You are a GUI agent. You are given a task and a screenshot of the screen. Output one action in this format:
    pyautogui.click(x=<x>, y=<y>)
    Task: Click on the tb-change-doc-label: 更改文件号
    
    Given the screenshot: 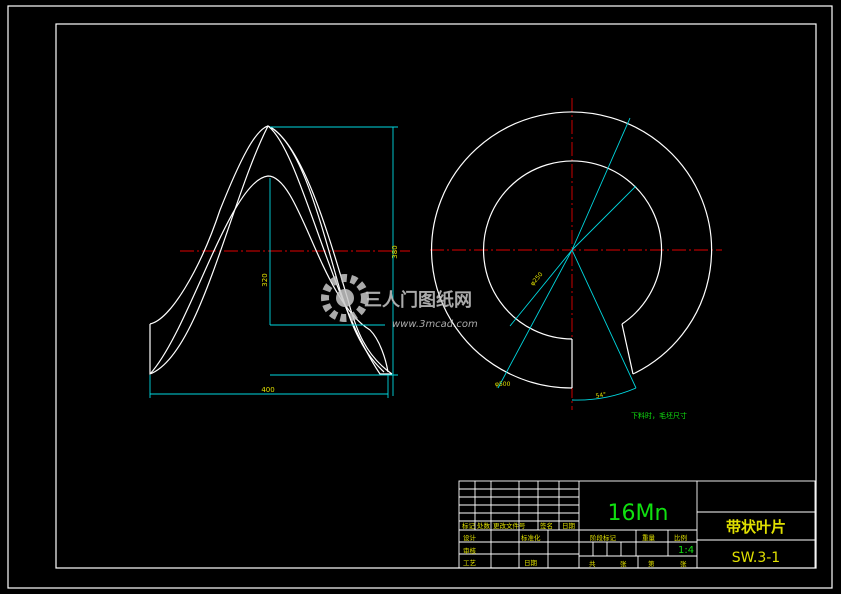 What is the action you would take?
    pyautogui.click(x=509, y=525)
    